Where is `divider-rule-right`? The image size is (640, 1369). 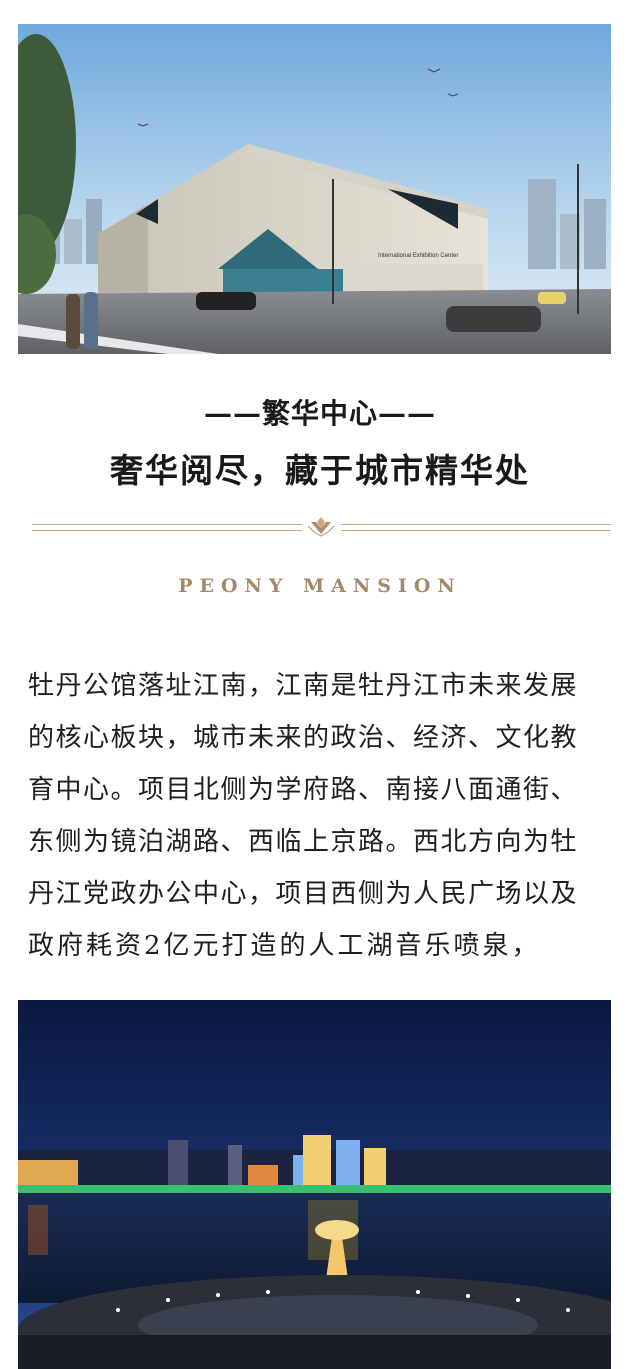 divider-rule-right is located at coordinates (476, 527).